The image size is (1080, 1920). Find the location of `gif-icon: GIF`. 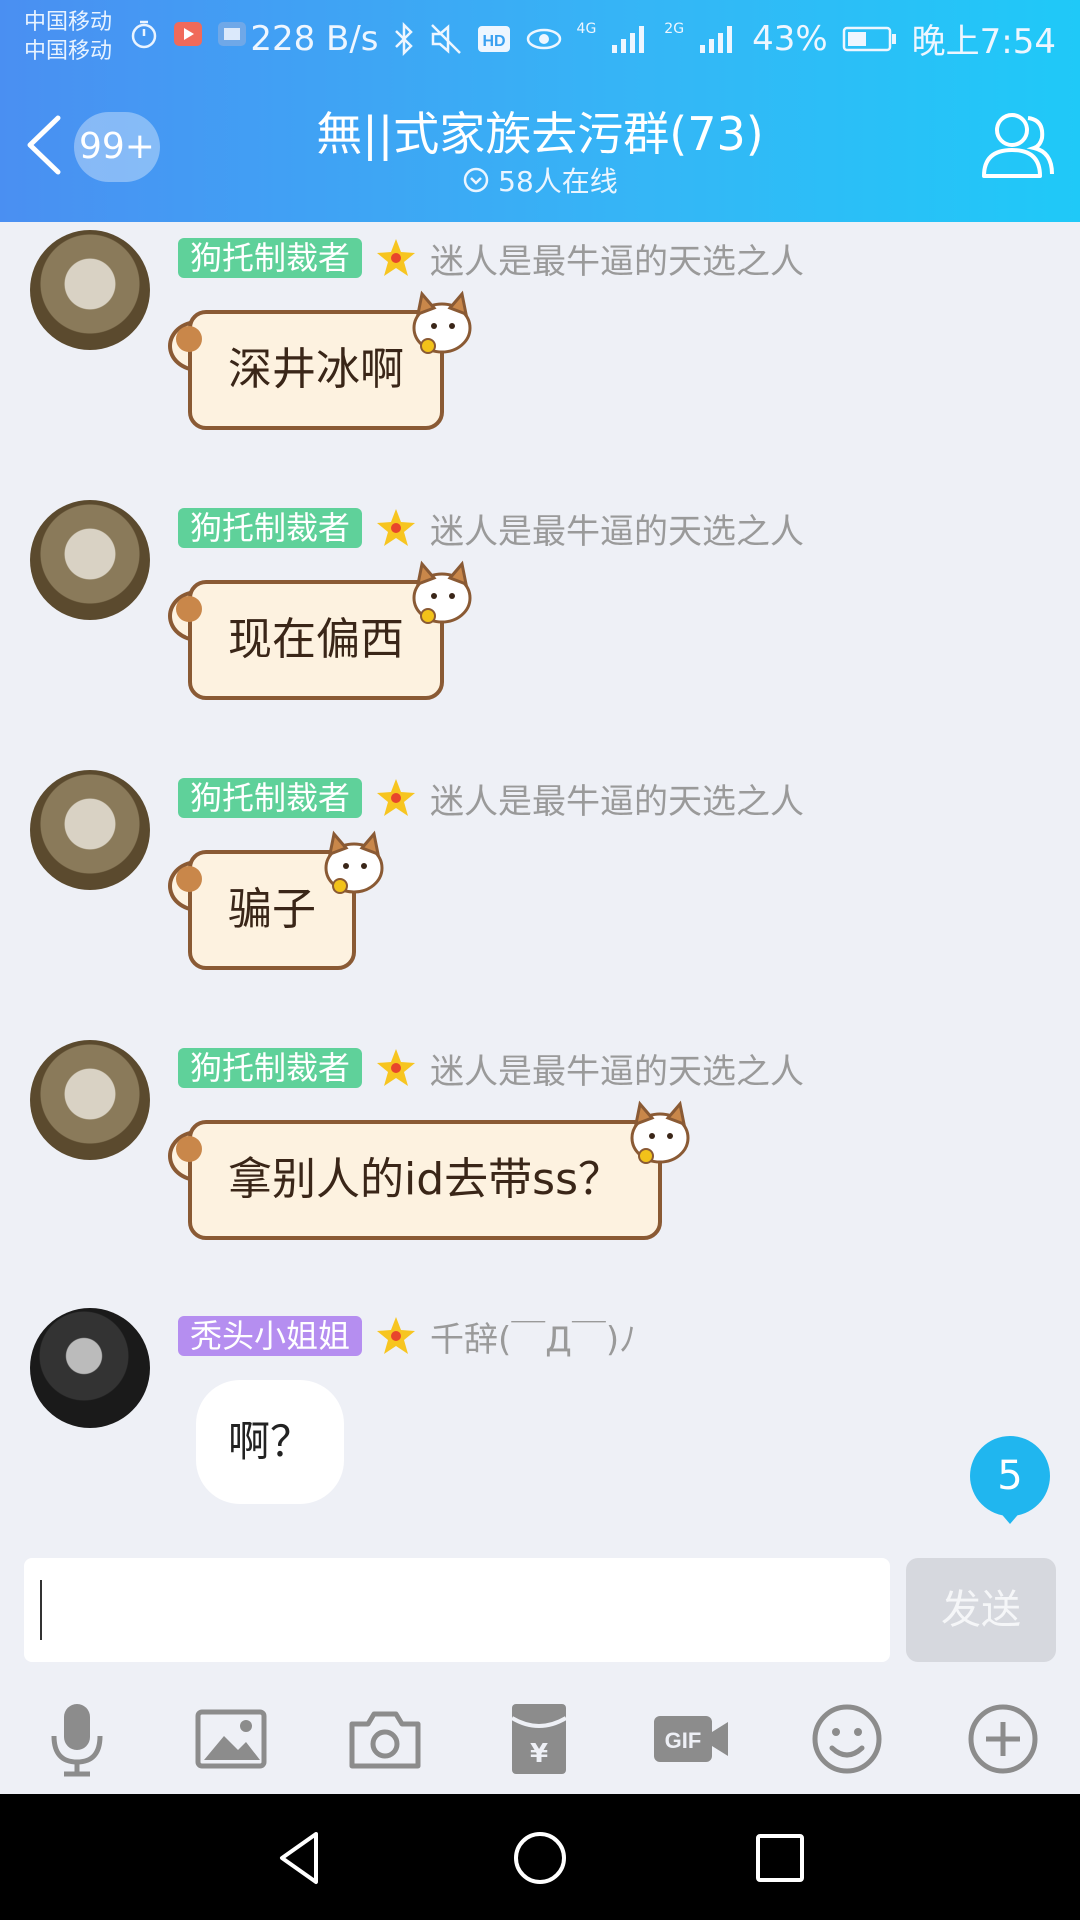

gif-icon: GIF is located at coordinates (691, 1739).